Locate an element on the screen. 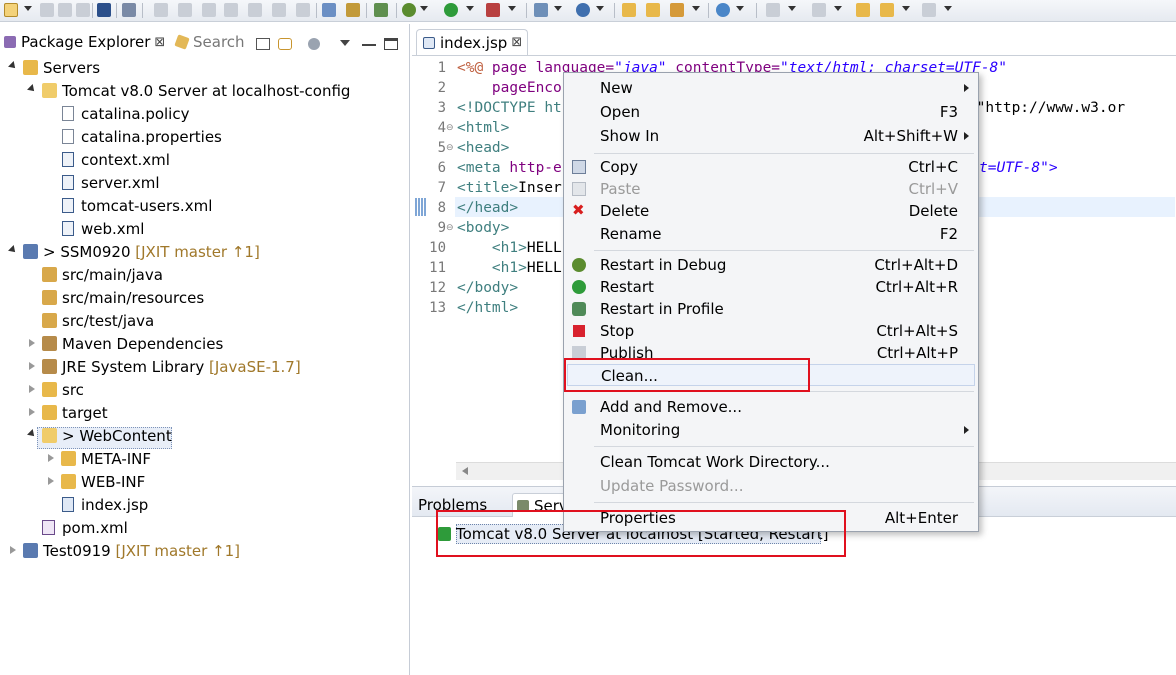  run-icon is located at coordinates (451, 10).